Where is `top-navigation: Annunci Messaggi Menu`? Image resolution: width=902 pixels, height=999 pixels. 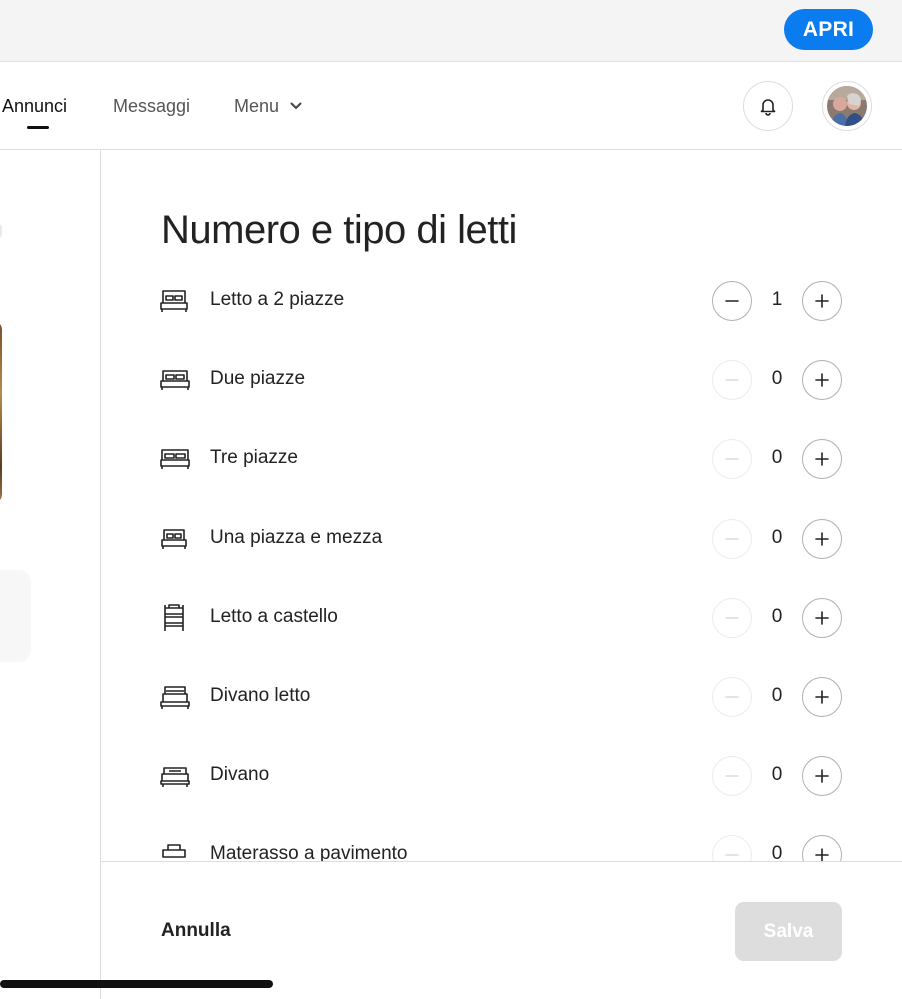 top-navigation: Annunci Messaggi Menu is located at coordinates (451, 106).